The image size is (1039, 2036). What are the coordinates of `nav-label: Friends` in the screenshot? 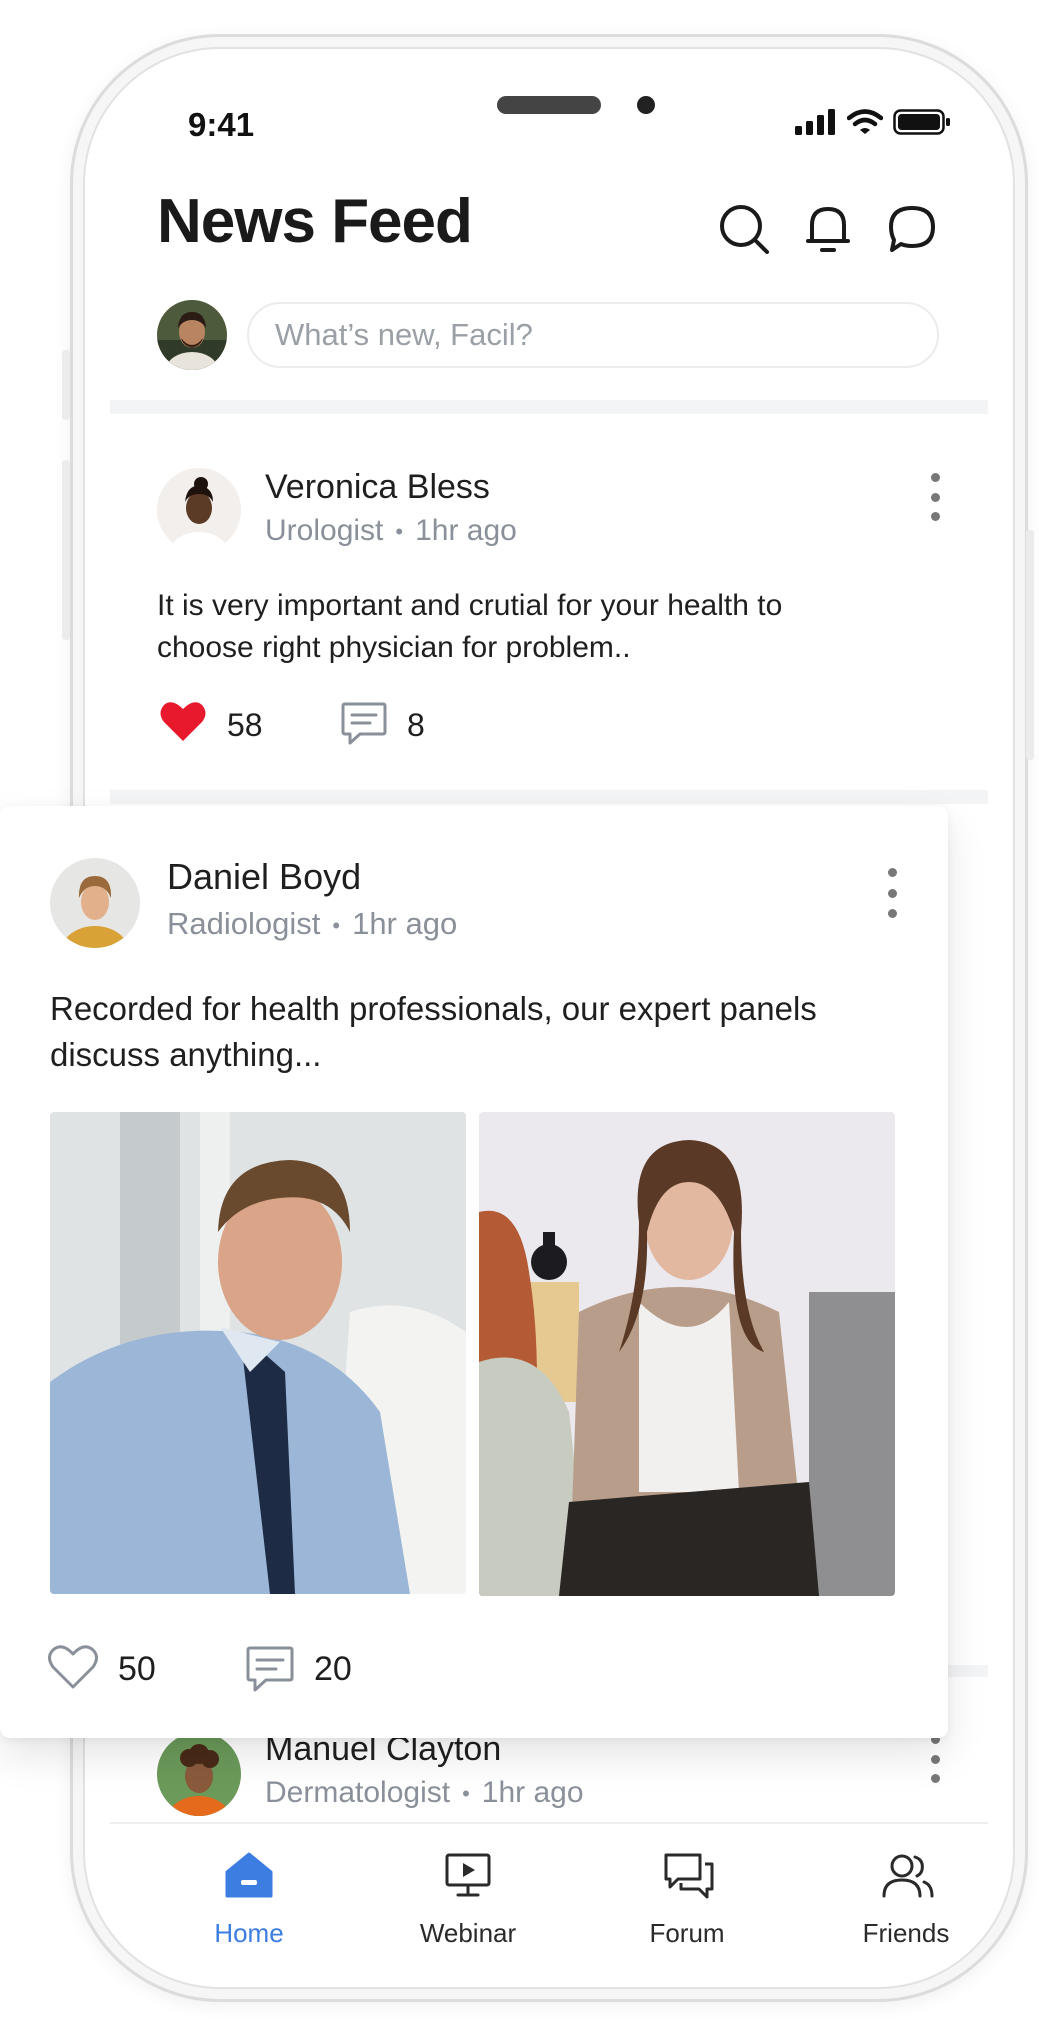 It's located at (906, 1933).